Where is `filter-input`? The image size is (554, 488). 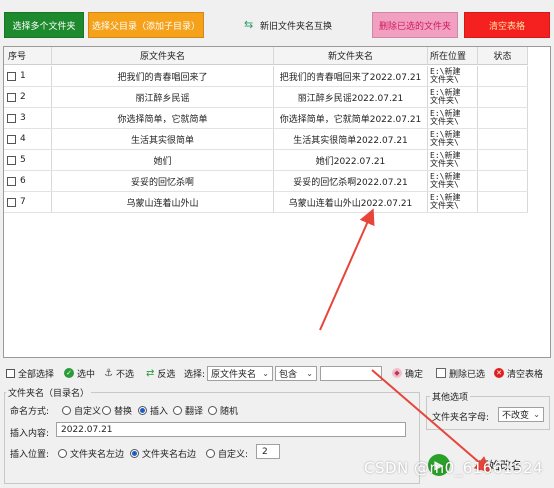 filter-input is located at coordinates (351, 373).